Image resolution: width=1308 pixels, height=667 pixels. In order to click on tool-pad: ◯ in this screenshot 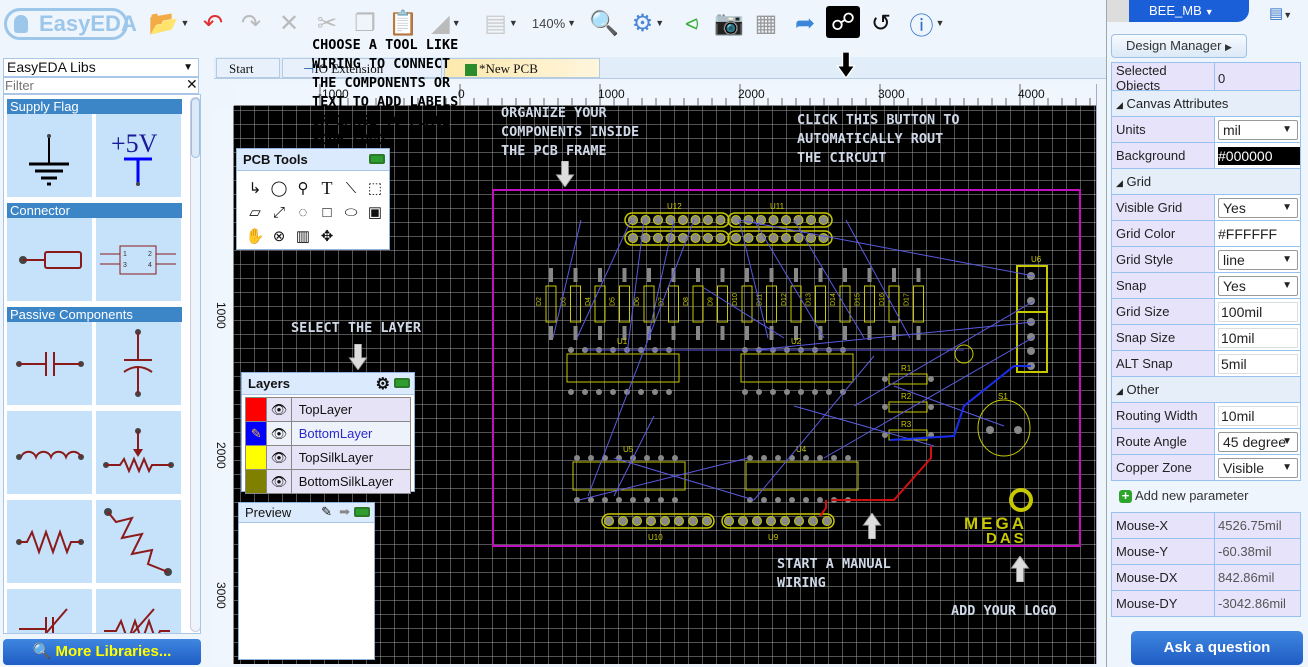, I will do `click(279, 188)`.